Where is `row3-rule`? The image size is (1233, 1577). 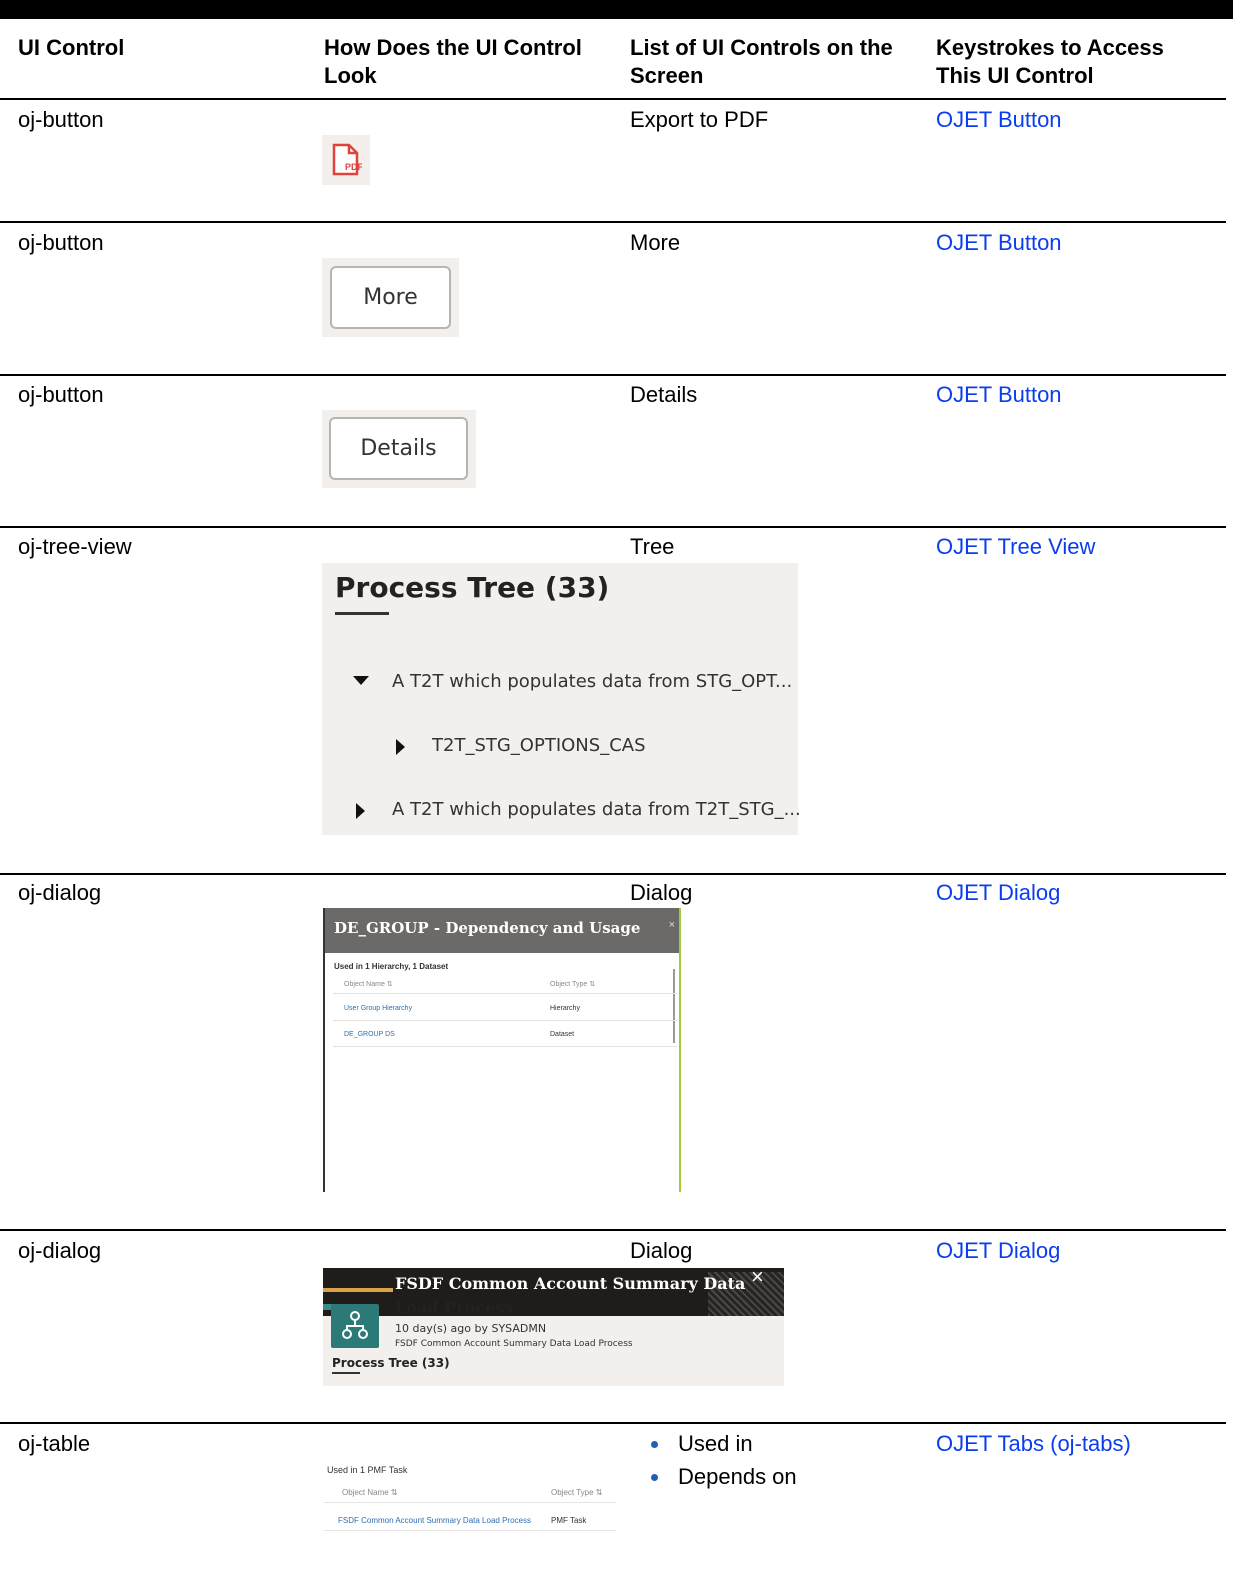
row3-rule is located at coordinates (613, 527).